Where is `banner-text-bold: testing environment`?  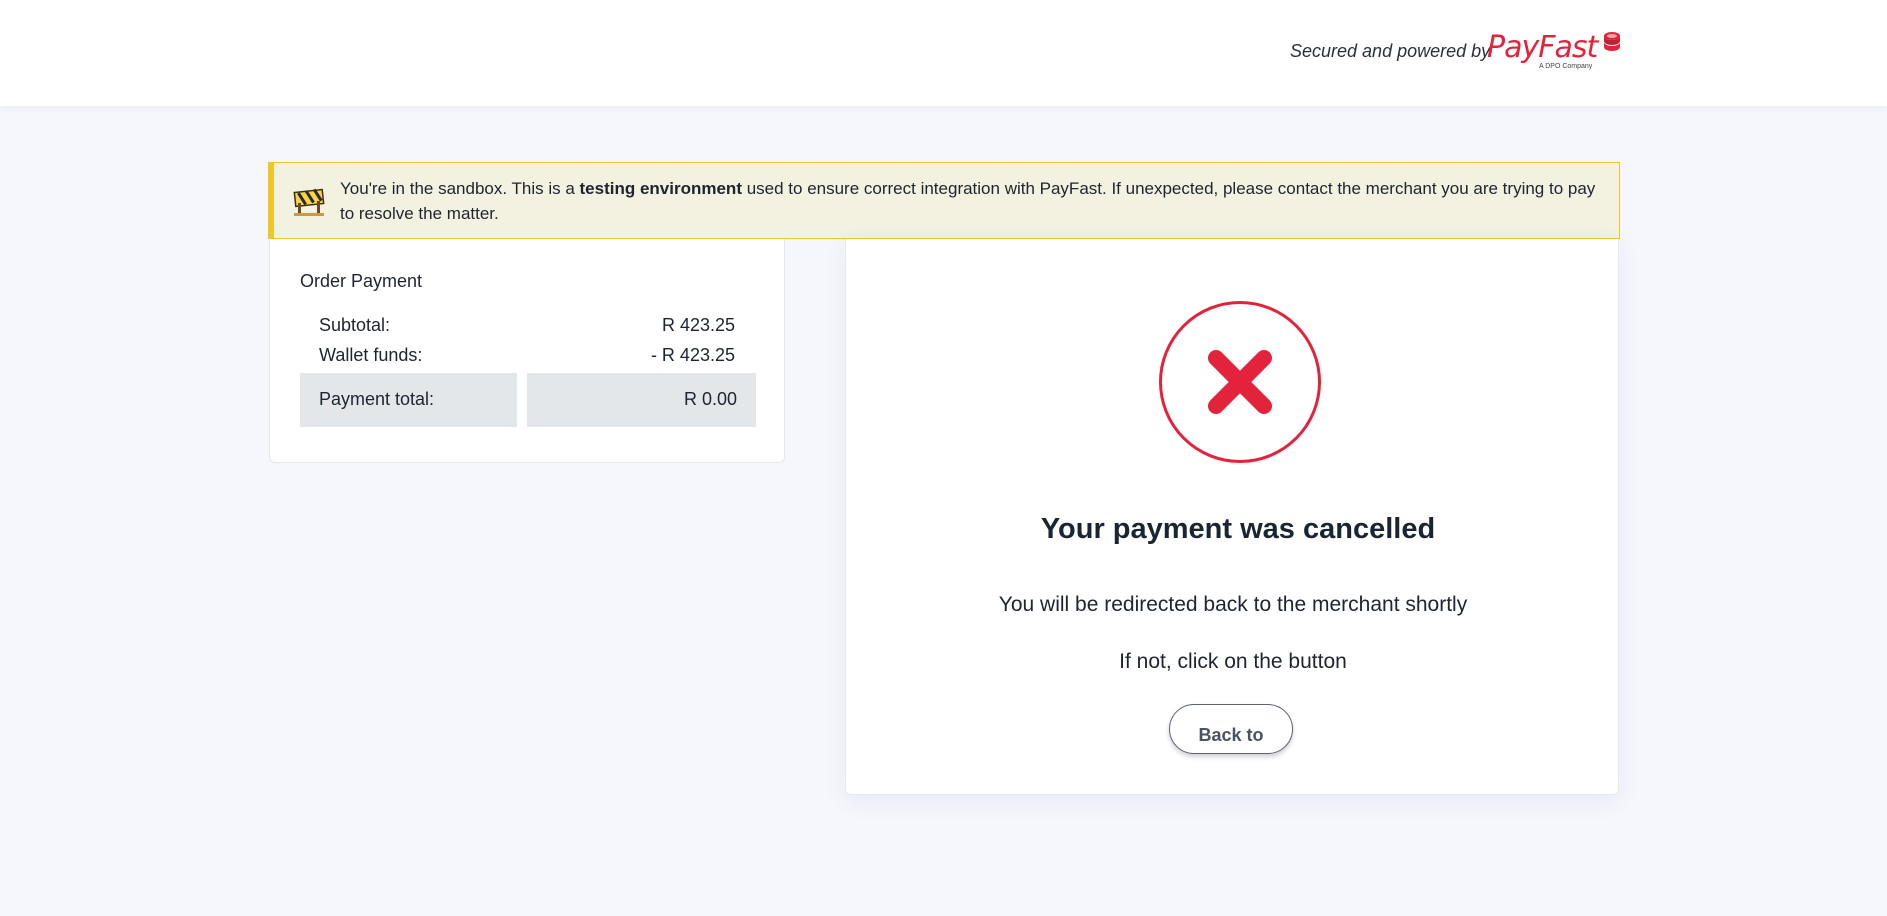
banner-text-bold: testing environment is located at coordinates (660, 188).